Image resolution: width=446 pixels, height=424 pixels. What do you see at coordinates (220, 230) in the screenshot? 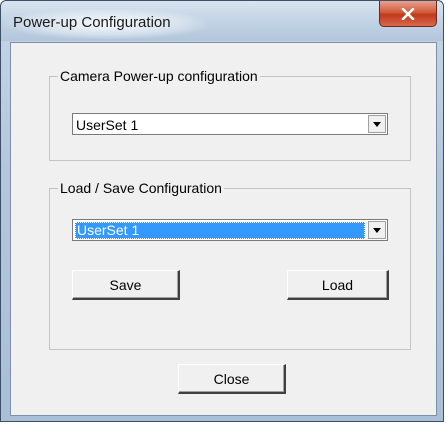
I see `load-save-select-value: UserSet 1` at bounding box center [220, 230].